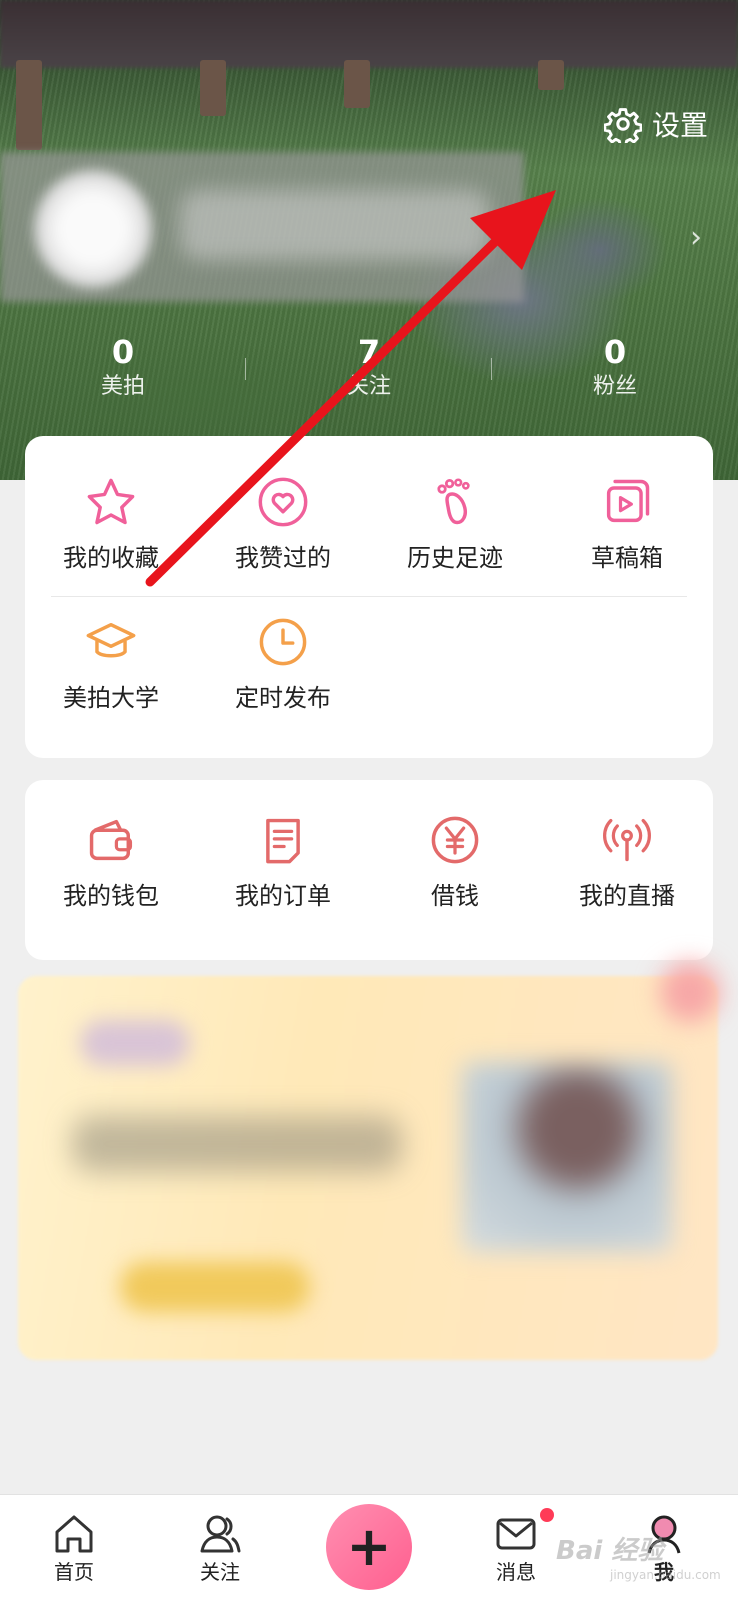 This screenshot has height=1600, width=738. I want to click on wallet-icon, so click(111, 840).